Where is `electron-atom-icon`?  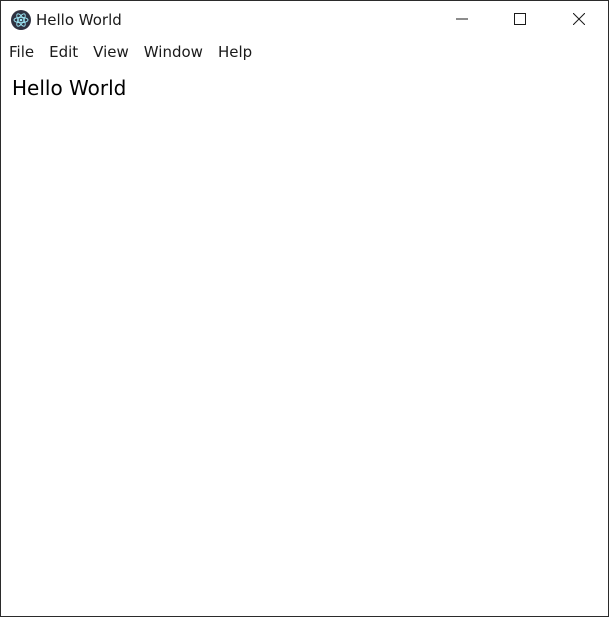
electron-atom-icon is located at coordinates (21, 20).